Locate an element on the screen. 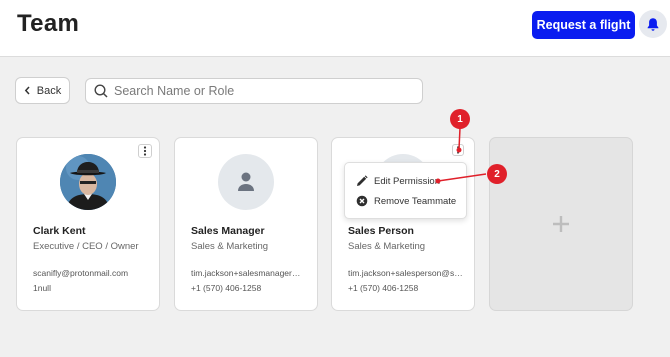 The height and width of the screenshot is (357, 670). annotation-overlay is located at coordinates (461, 155).